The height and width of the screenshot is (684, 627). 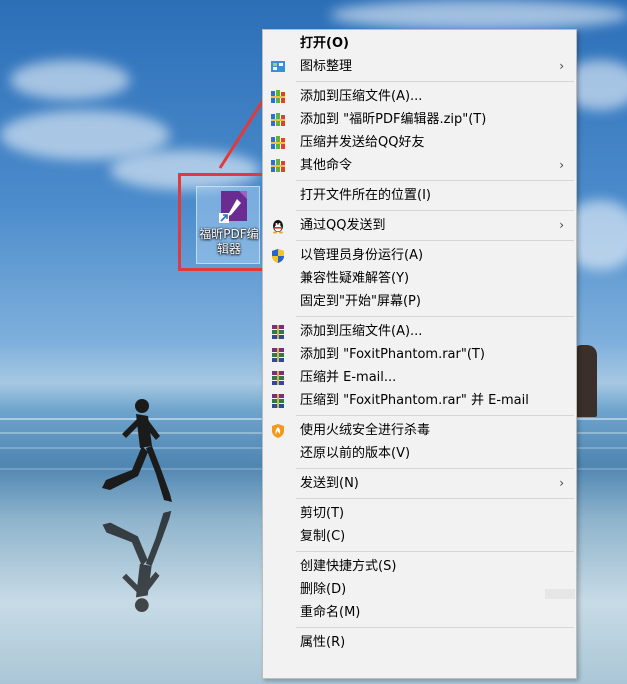 I want to click on arrange-icon, so click(x=277, y=66).